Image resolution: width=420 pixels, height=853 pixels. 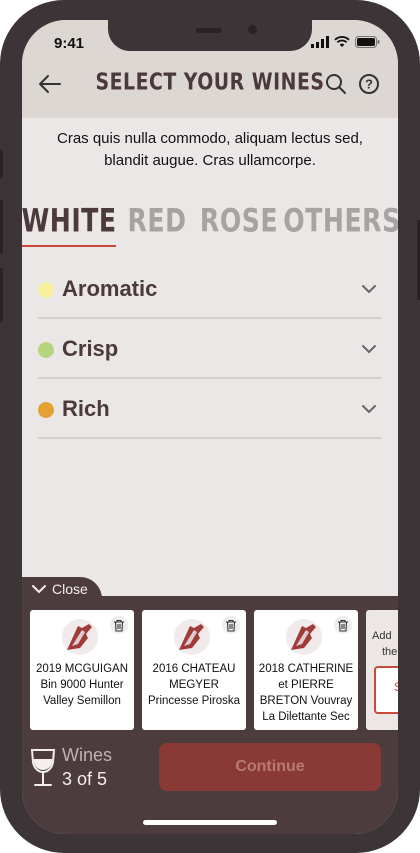 I want to click on help-icon: ?, so click(x=369, y=84).